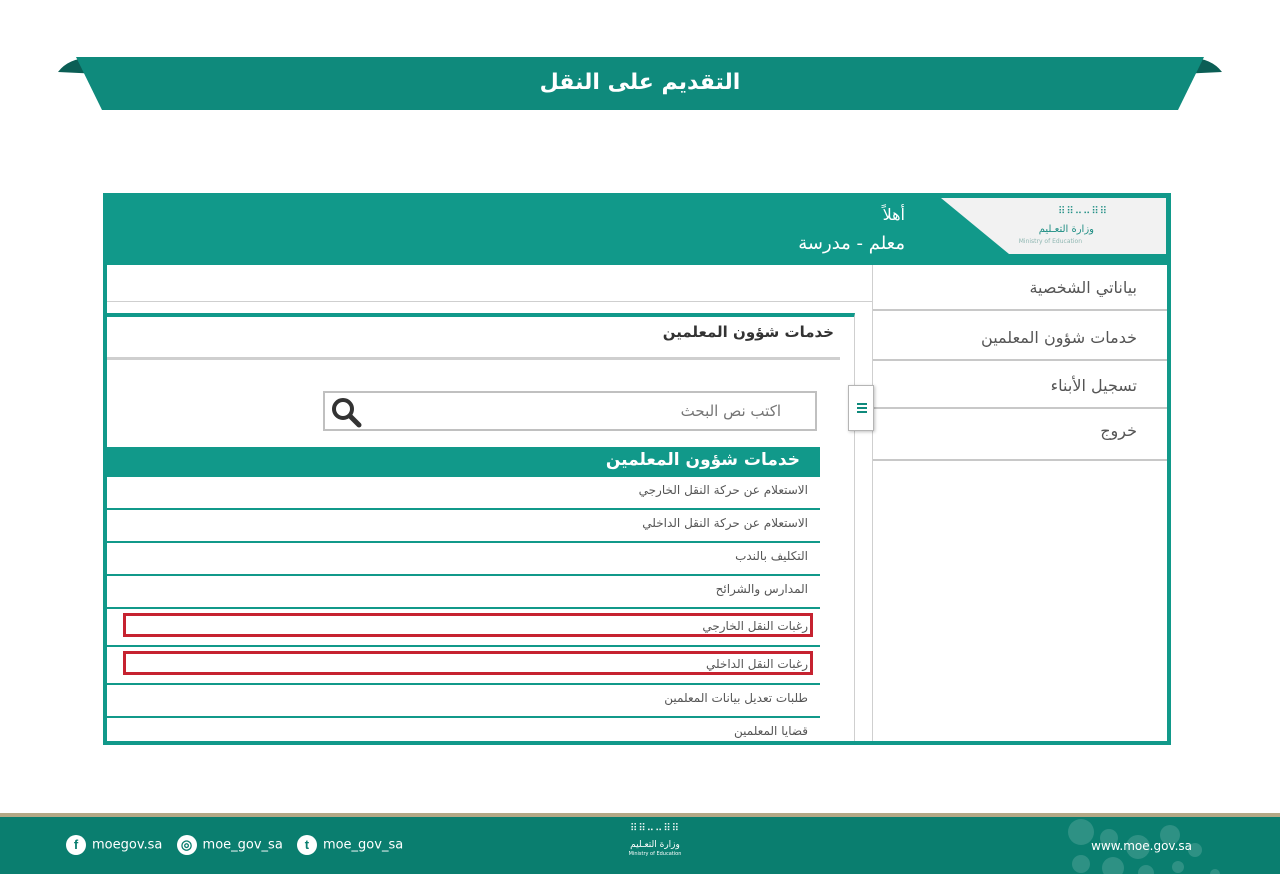  What do you see at coordinates (736, 698) in the screenshot?
I see `service-label: طلبات تعديل بيانات المعلمين` at bounding box center [736, 698].